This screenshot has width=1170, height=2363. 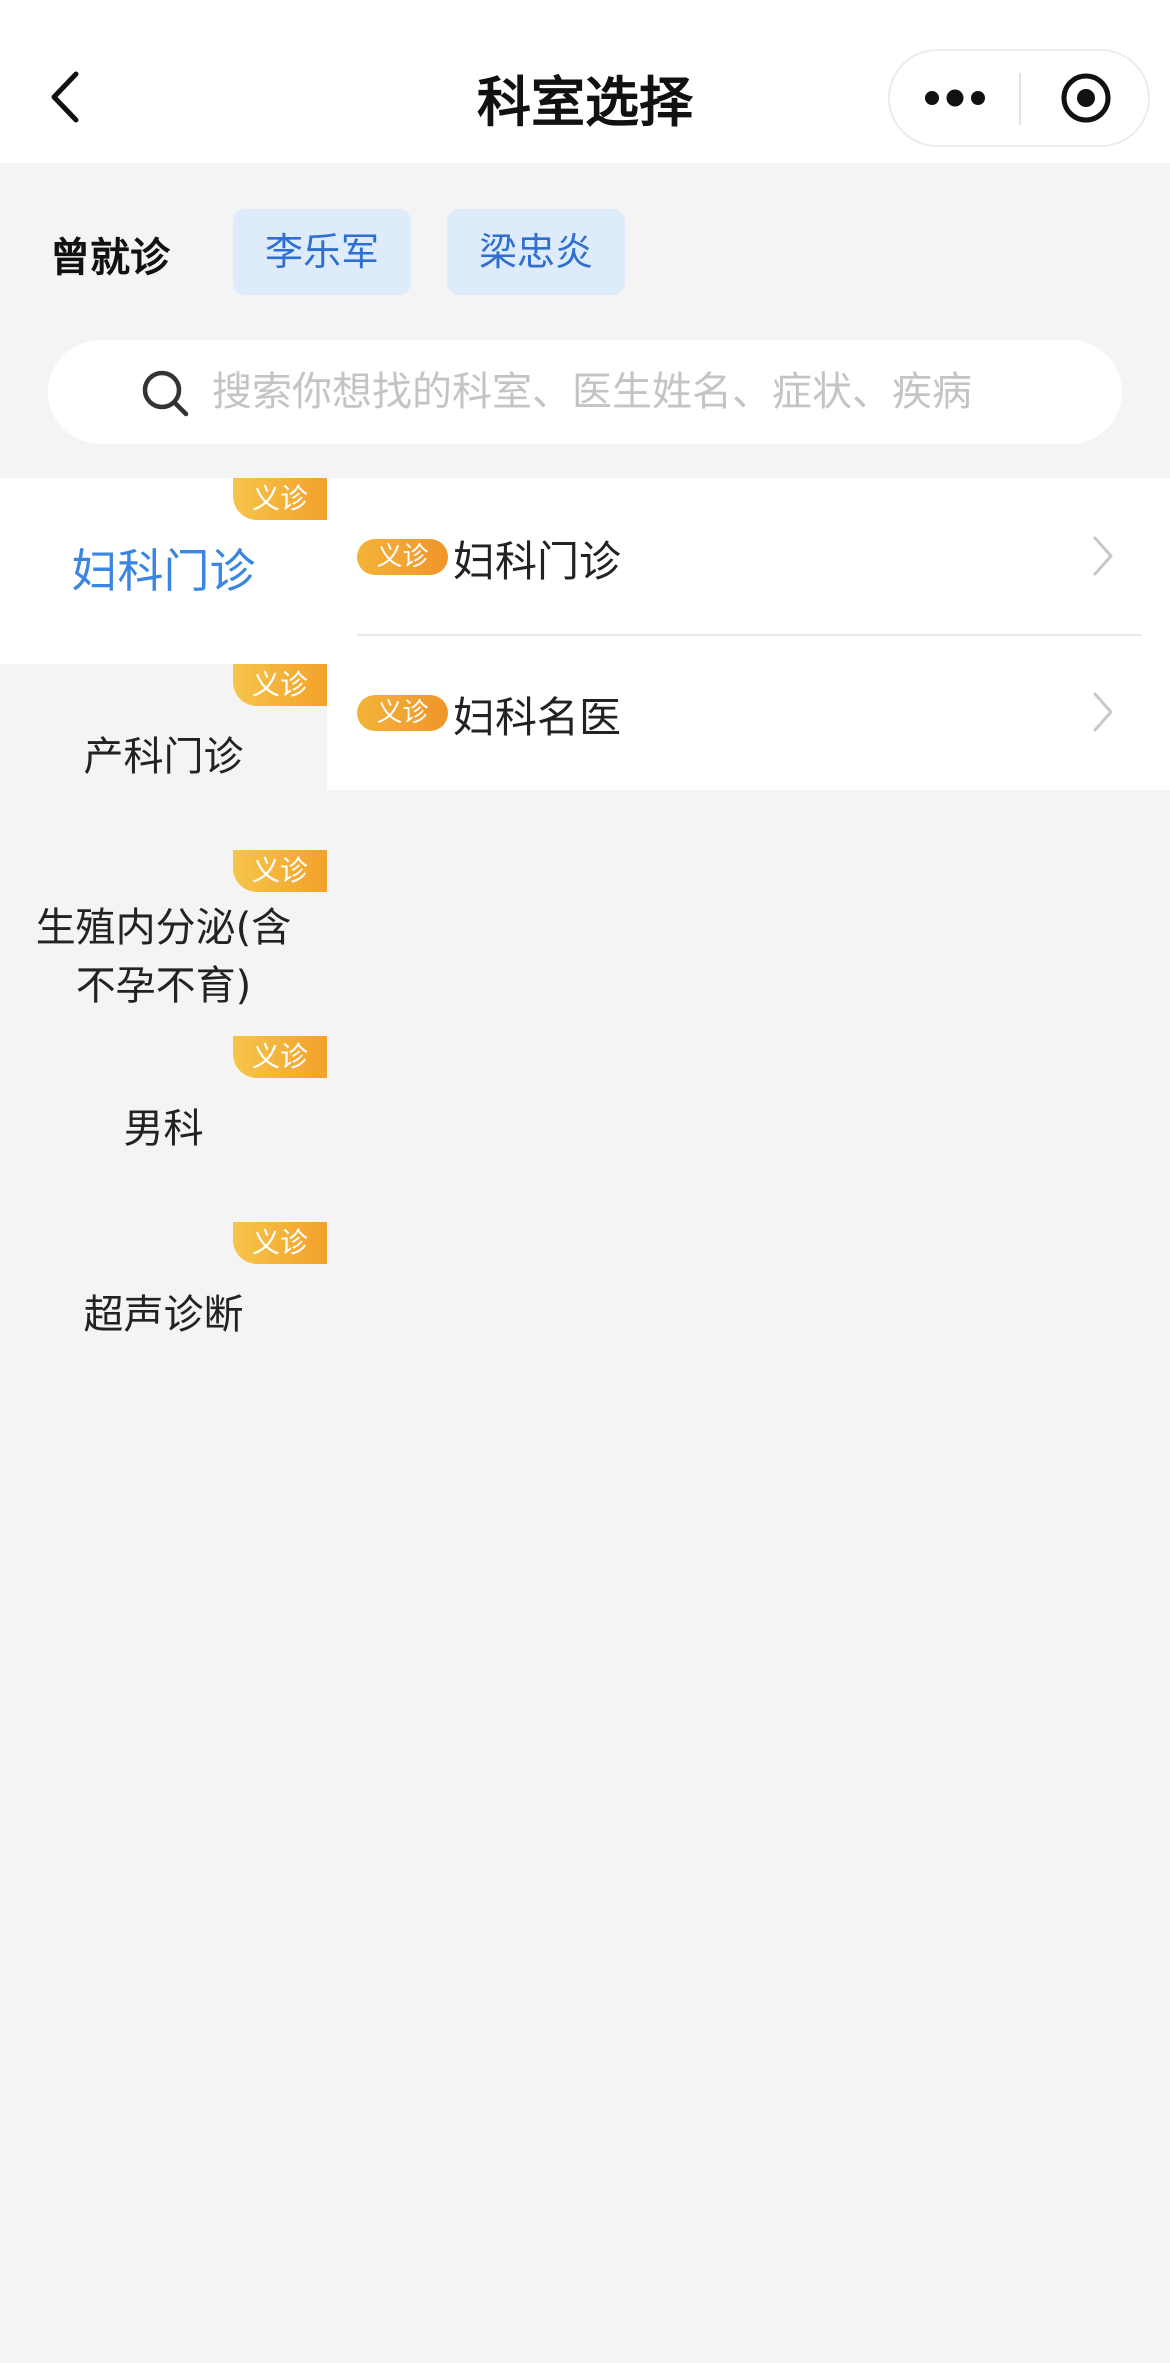 What do you see at coordinates (163, 957) in the screenshot?
I see `department-name: 生殖内分泌(含不孕不育)` at bounding box center [163, 957].